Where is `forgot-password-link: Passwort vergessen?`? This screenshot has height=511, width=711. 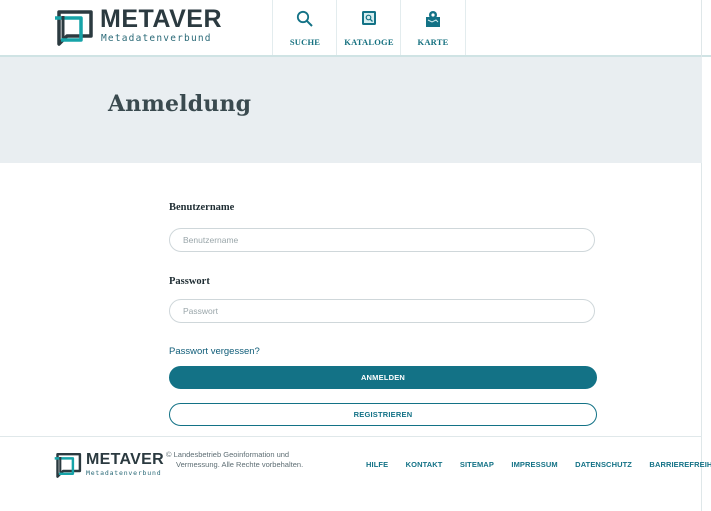
forgot-password-link: Passwort vergessen? is located at coordinates (214, 351).